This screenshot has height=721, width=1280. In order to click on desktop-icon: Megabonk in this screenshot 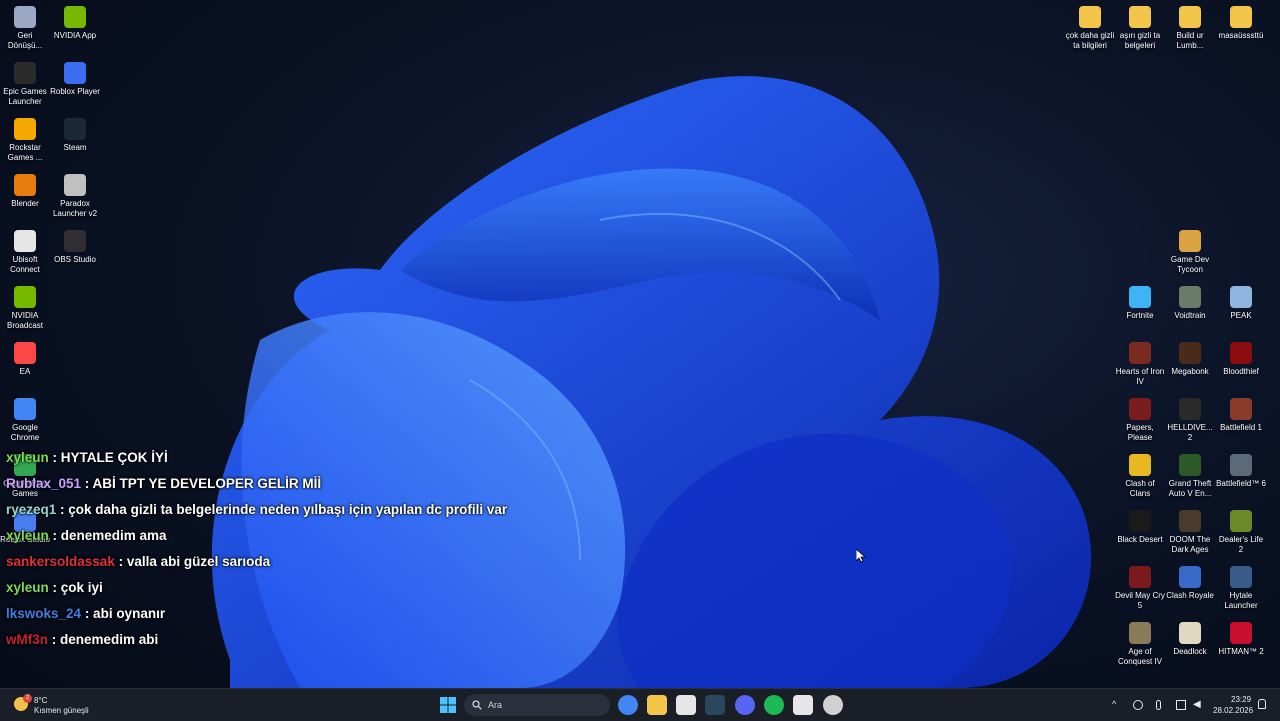, I will do `click(1190, 359)`.